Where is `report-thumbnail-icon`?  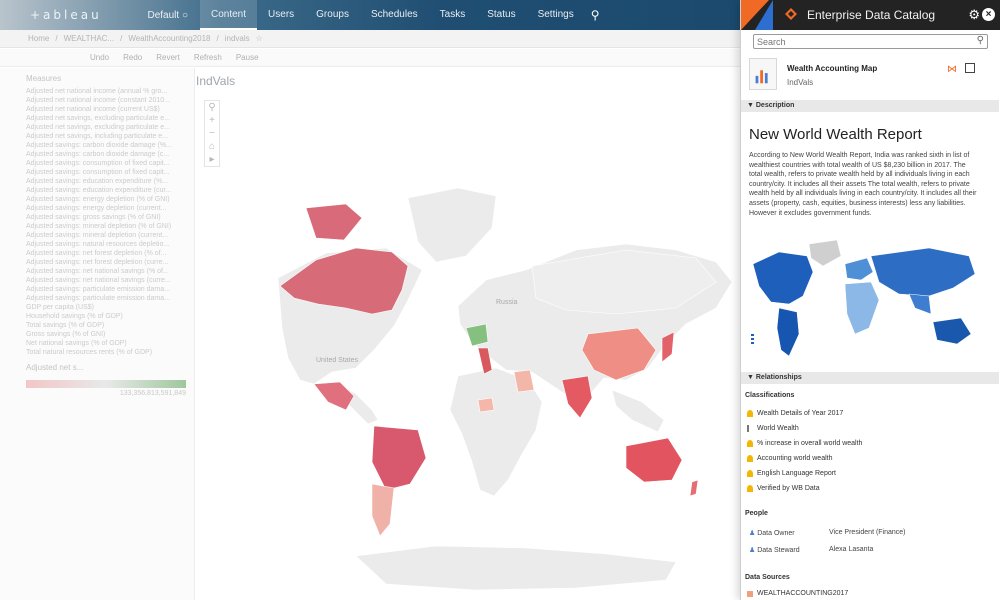 report-thumbnail-icon is located at coordinates (763, 74).